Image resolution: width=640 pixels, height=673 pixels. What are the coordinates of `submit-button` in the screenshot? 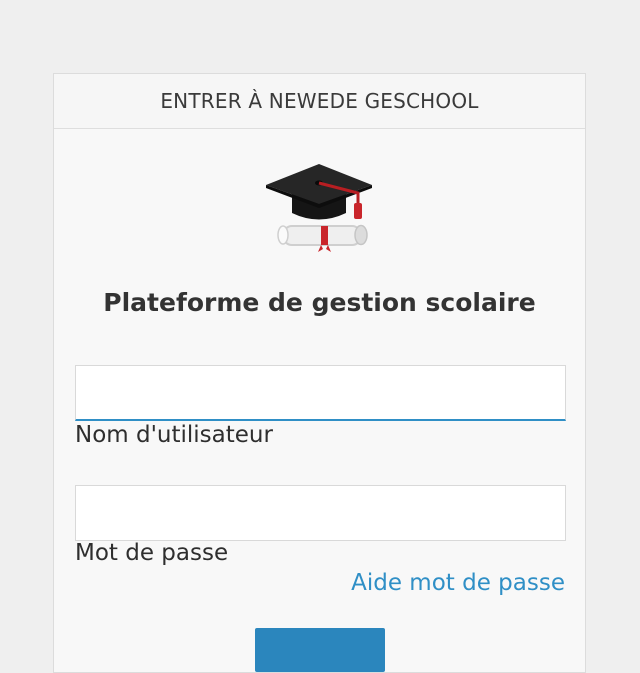 It's located at (320, 650).